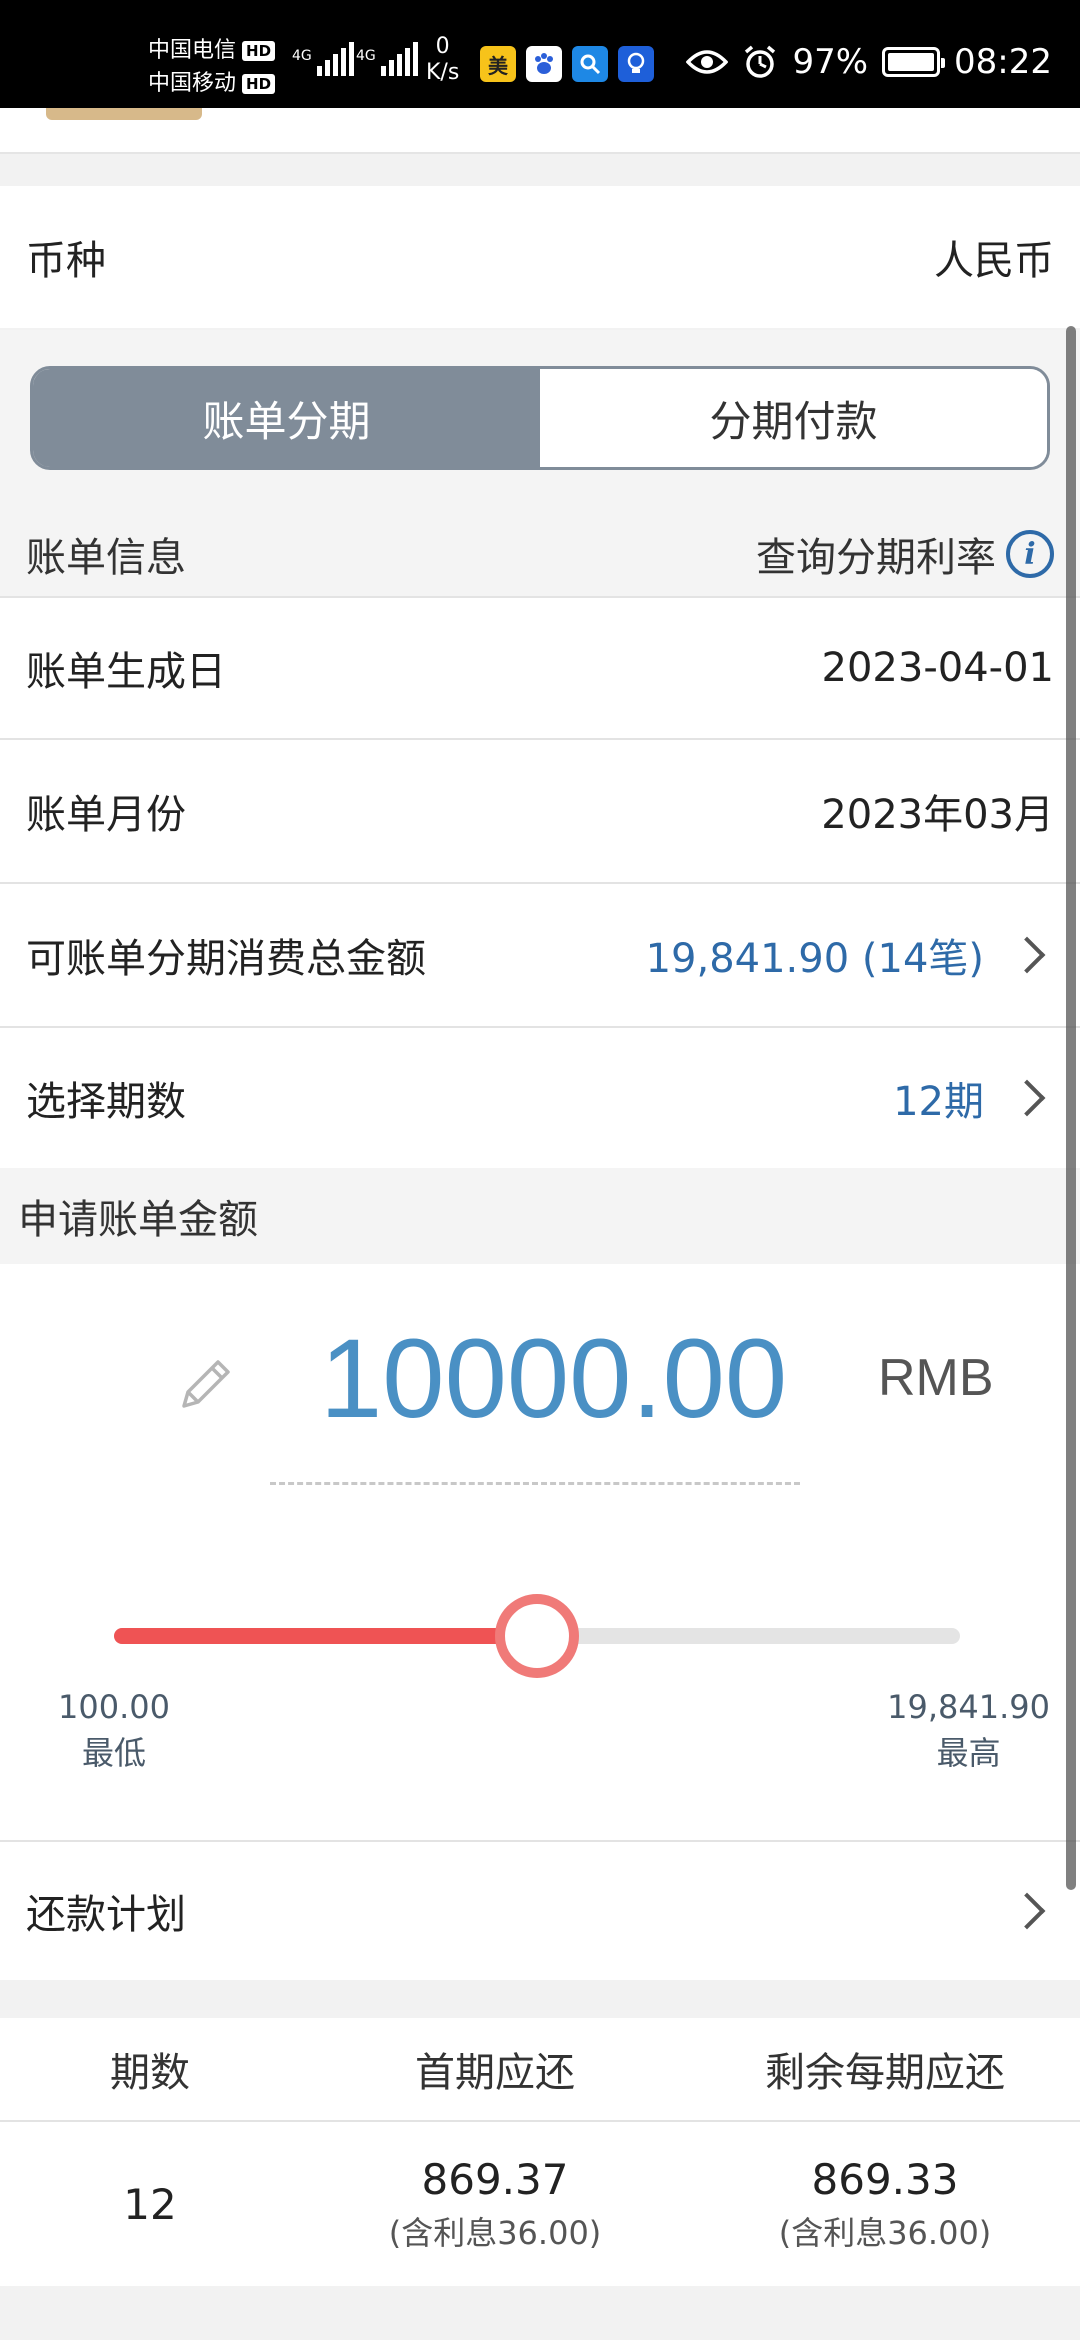 The width and height of the screenshot is (1080, 2340). I want to click on carrier-info: 中国电信 HD 中国移动 HD, so click(212, 67).